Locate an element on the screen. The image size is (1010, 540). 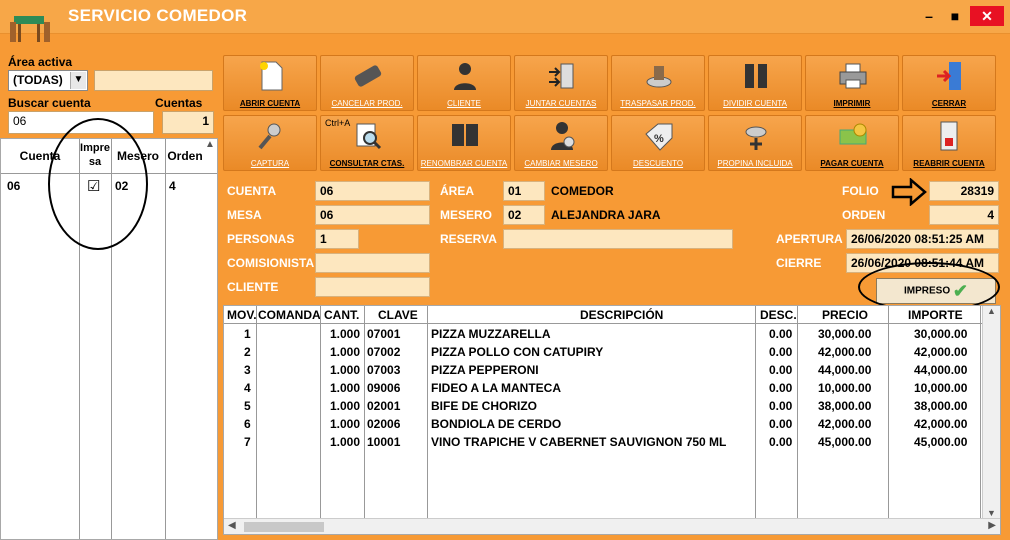
descuento-button: % DESCUENTO is located at coordinates (658, 143).